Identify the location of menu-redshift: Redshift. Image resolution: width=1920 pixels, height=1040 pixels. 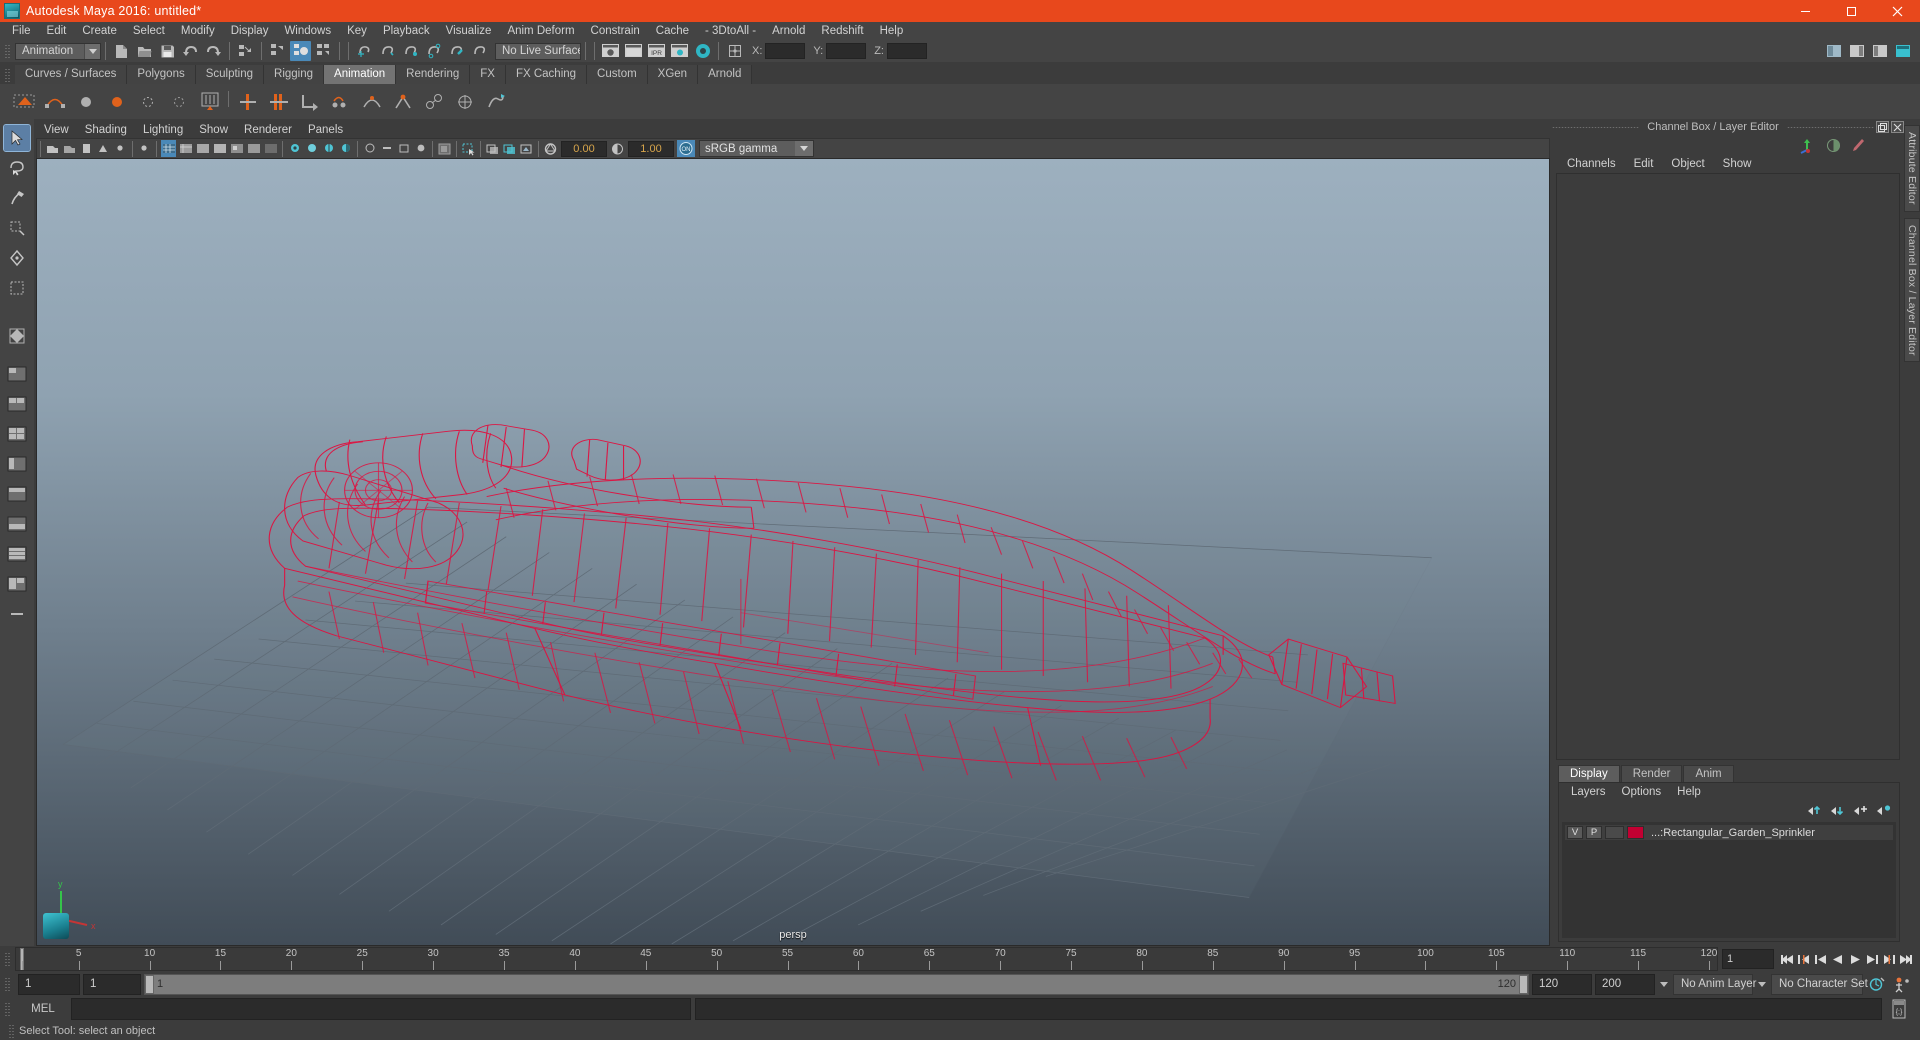
(842, 31).